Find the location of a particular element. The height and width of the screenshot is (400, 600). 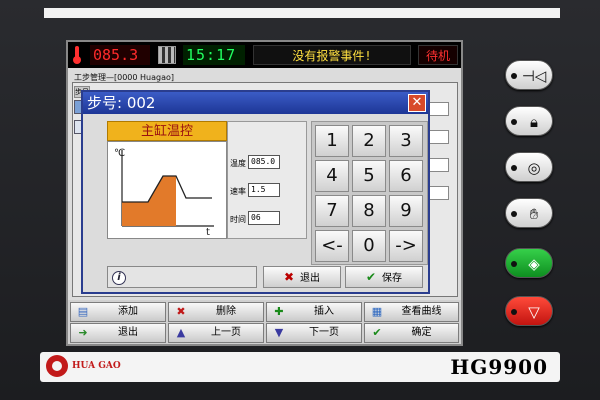

add-document-icon: ▤ is located at coordinates (83, 311).